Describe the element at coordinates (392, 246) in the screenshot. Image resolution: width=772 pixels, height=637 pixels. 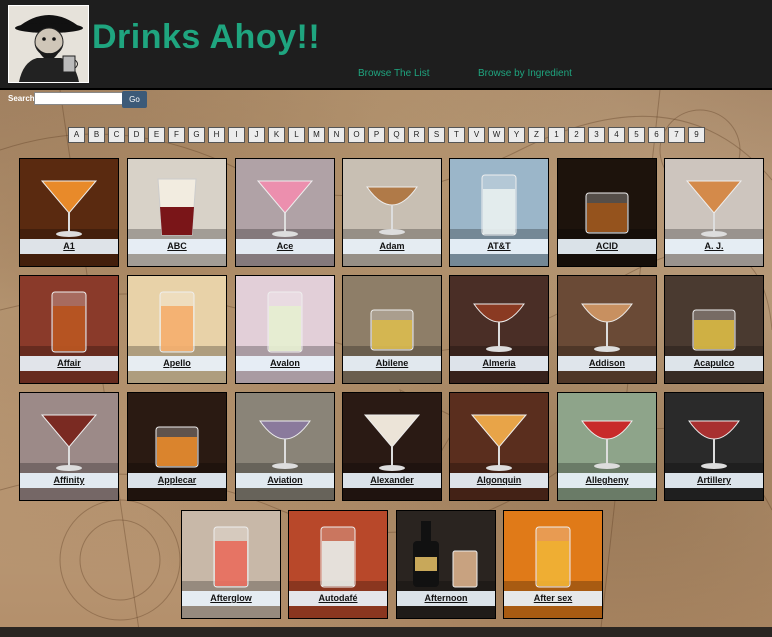
I see `drink-name-link: Adam` at that location.